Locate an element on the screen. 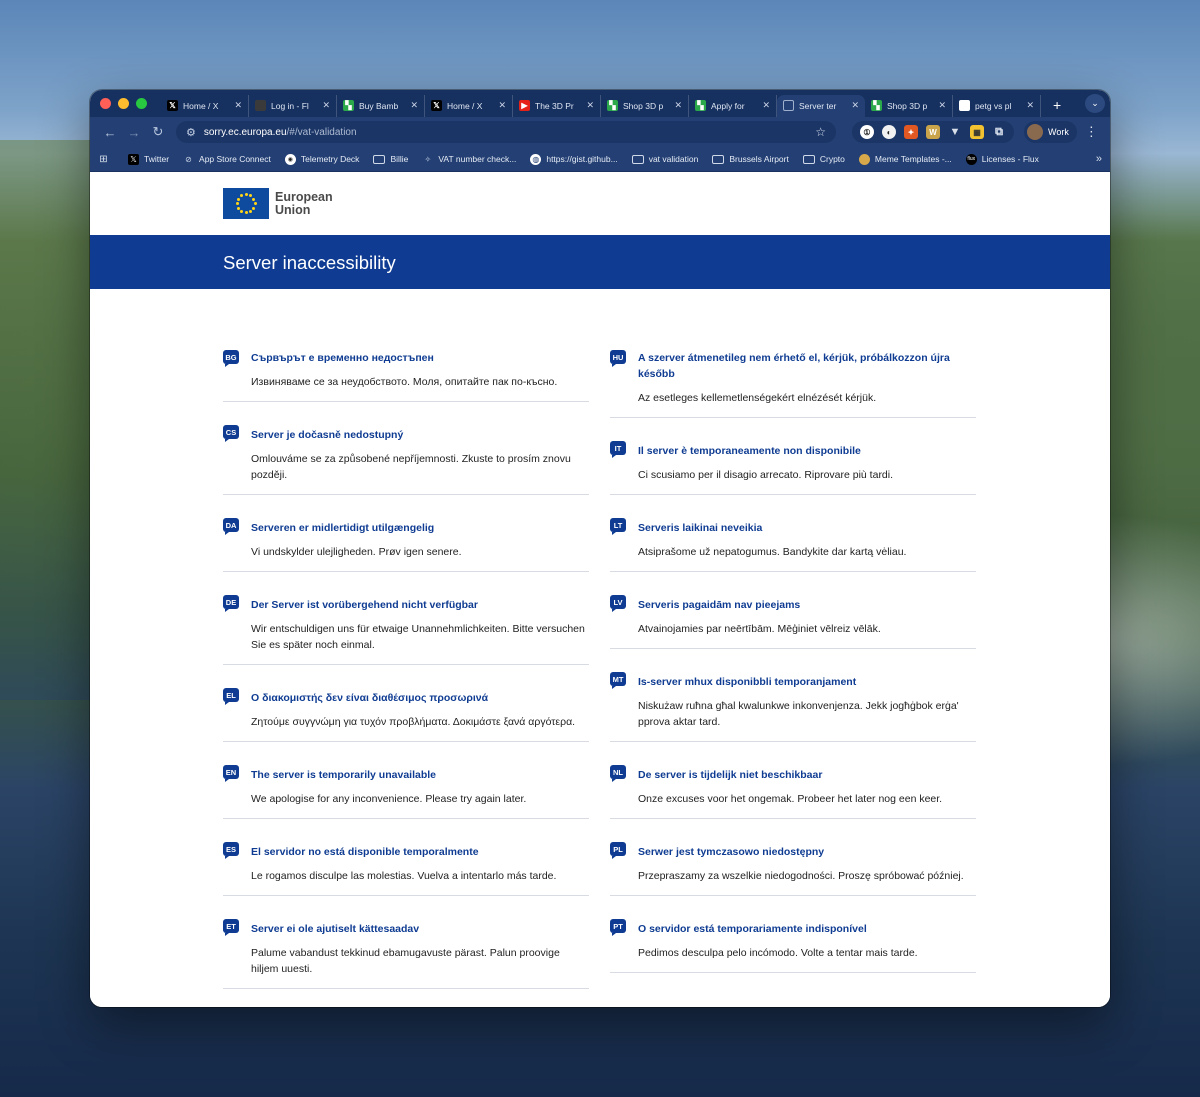 This screenshot has width=1200, height=1097. tab-title: Buy Bamb is located at coordinates (379, 105).